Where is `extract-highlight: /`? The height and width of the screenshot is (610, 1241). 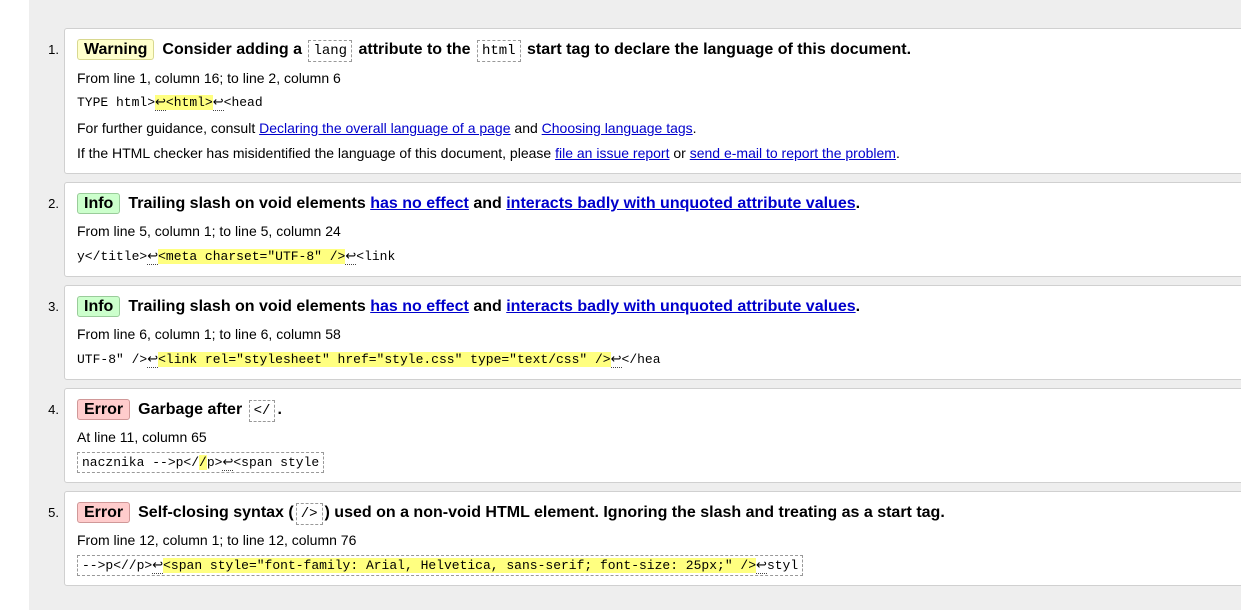 extract-highlight: / is located at coordinates (203, 462).